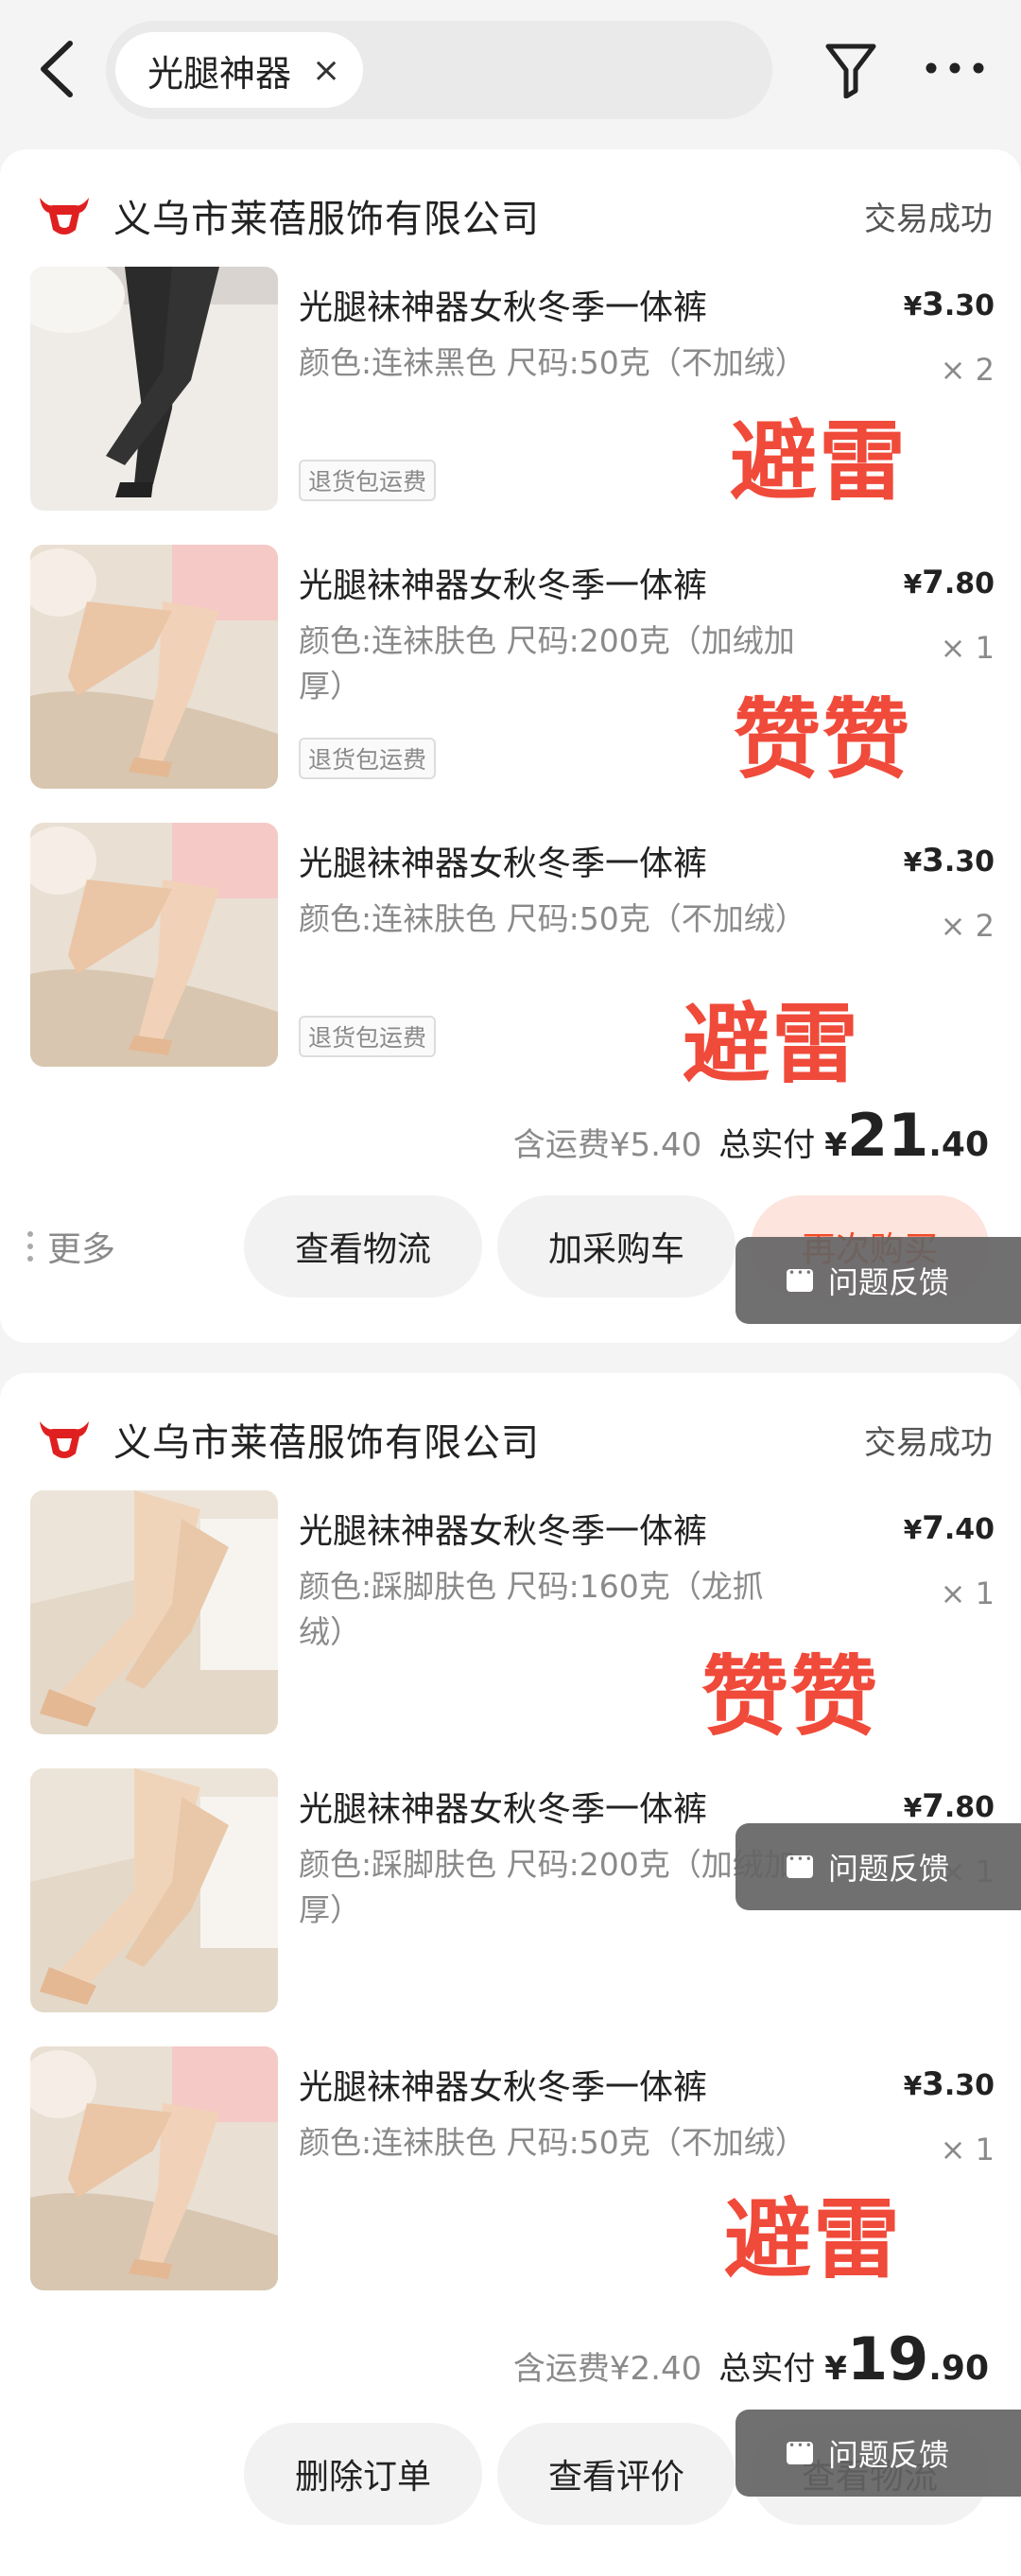 The height and width of the screenshot is (2576, 1021). Describe the element at coordinates (616, 1246) in the screenshot. I see `add-to-purchase-cart-button: 加采购车` at that location.